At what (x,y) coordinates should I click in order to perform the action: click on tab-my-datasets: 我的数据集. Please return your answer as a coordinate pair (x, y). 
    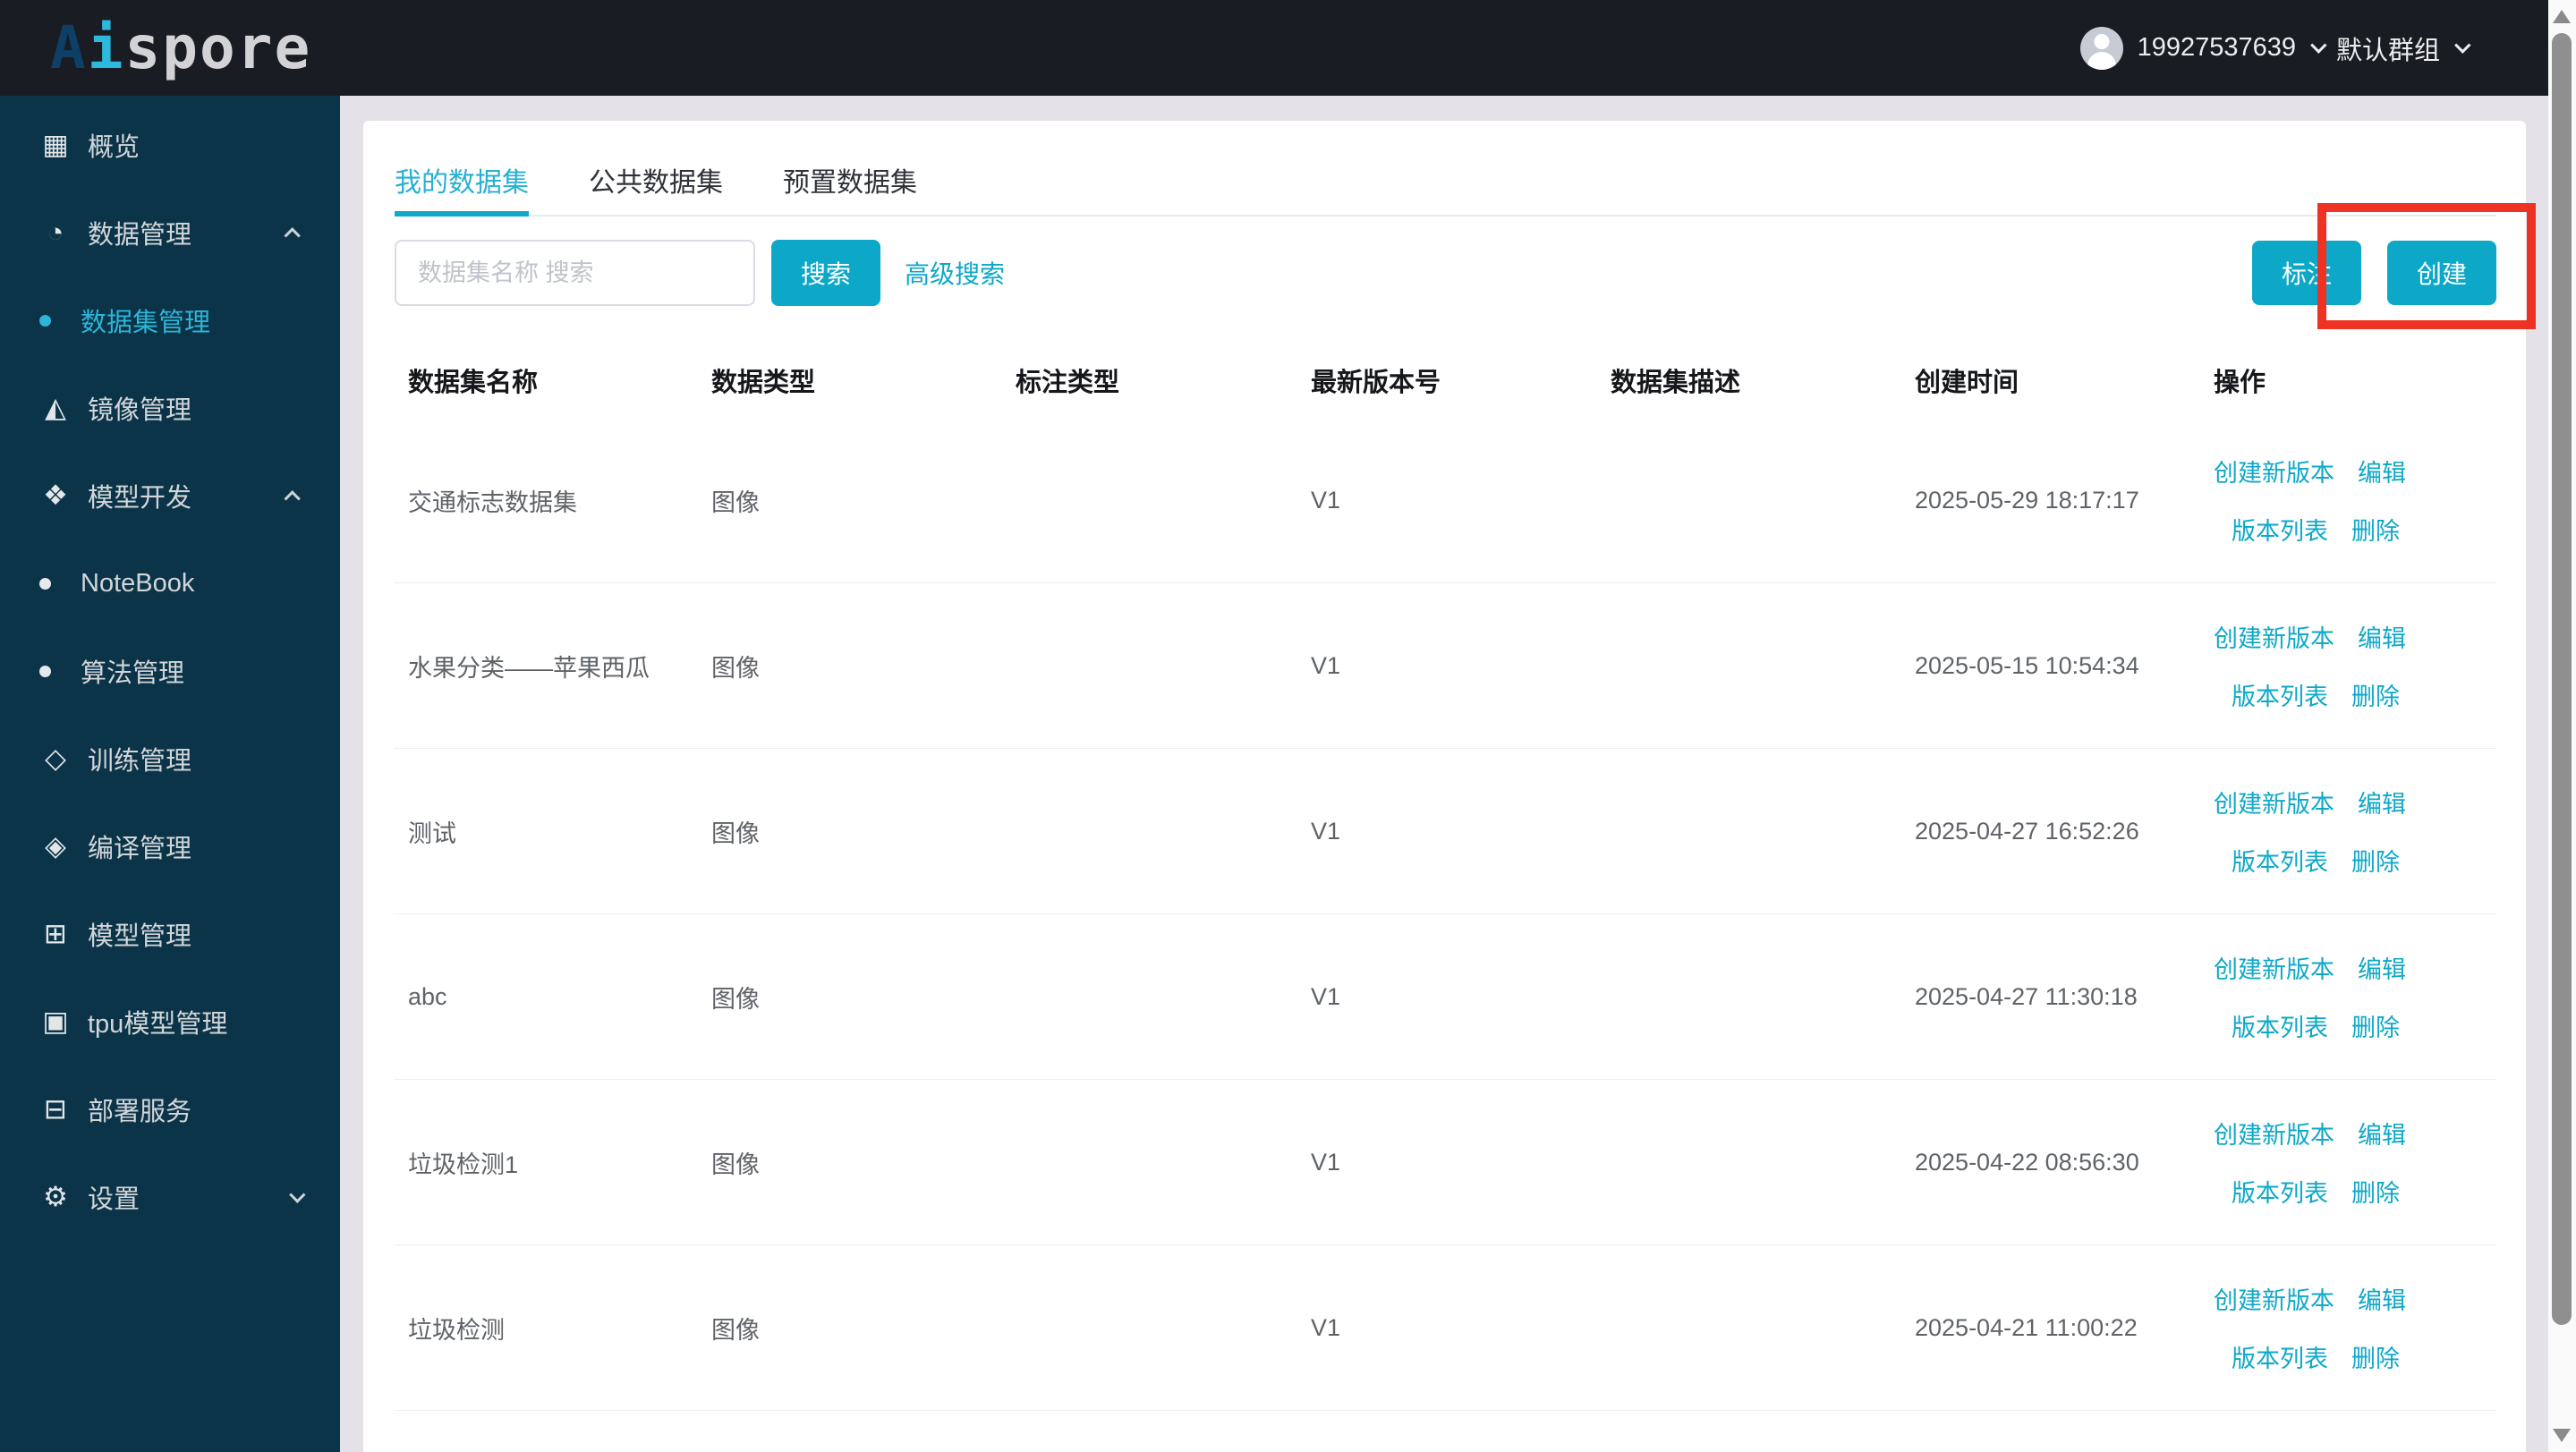
    Looking at the image, I should click on (462, 185).